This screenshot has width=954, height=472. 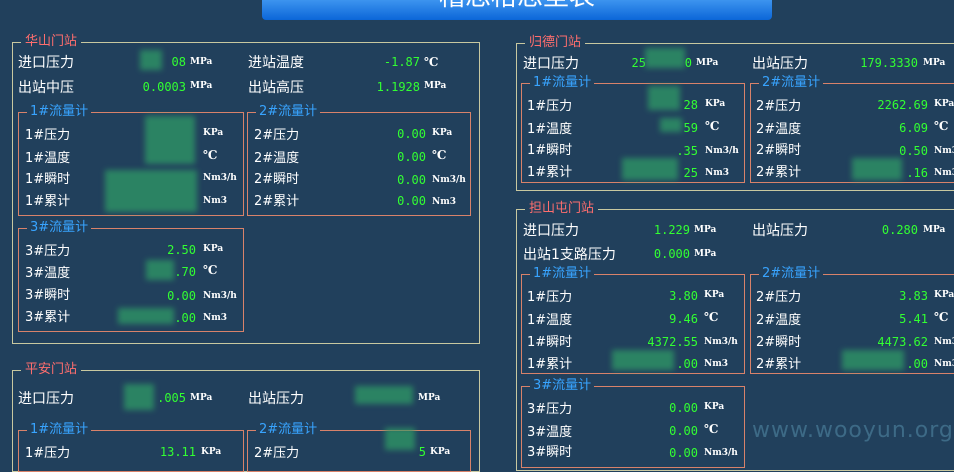 I want to click on flow-label: 3#瞬时, so click(x=48, y=295).